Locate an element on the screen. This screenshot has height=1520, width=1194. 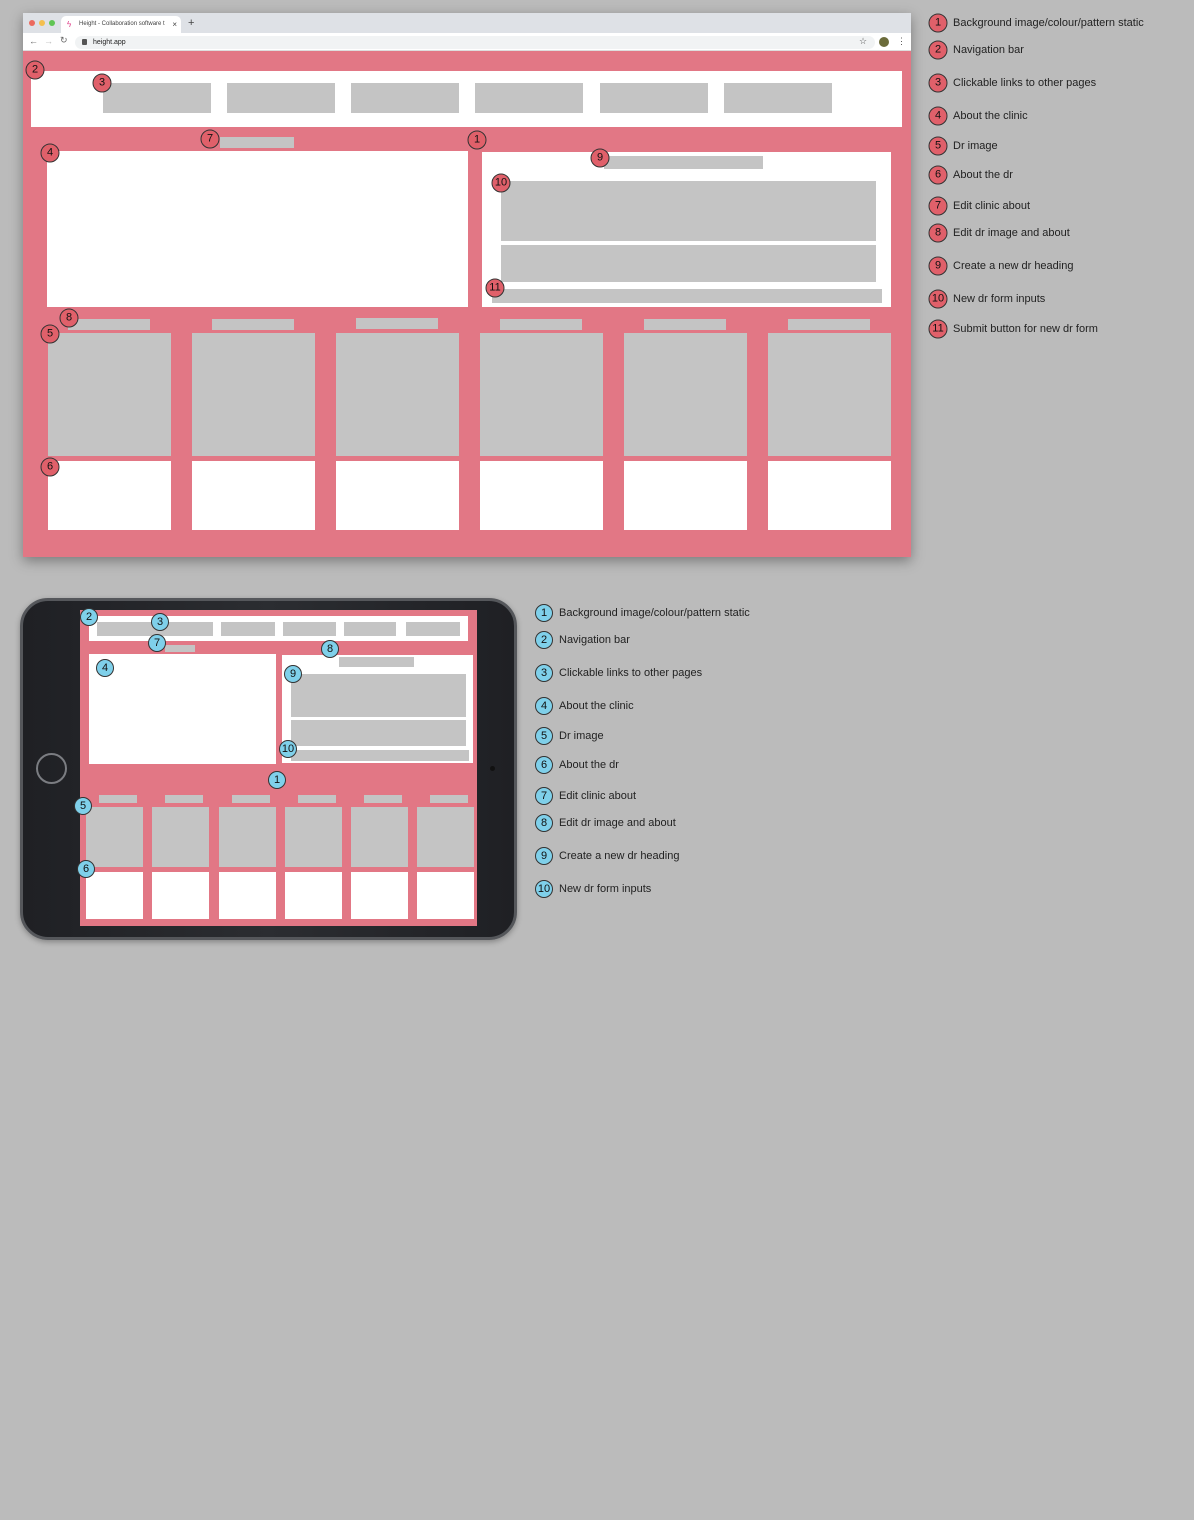
forward-icon: → is located at coordinates (48, 41).